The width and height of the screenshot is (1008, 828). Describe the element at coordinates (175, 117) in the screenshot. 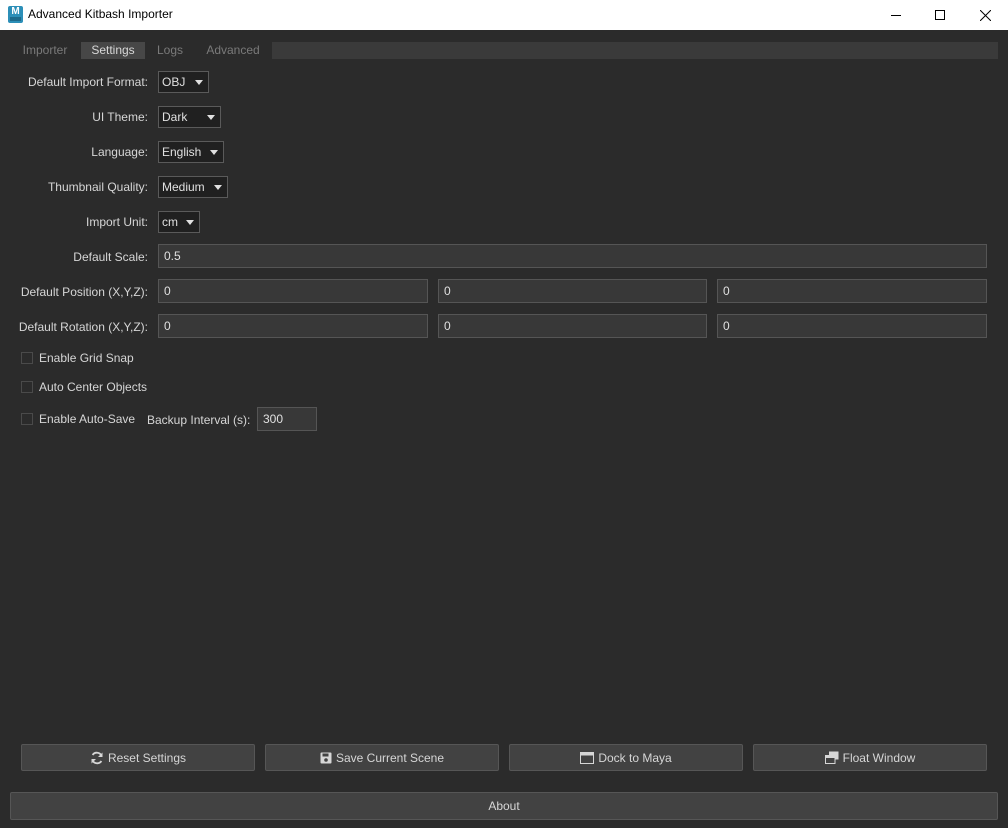

I see `ui-theme-value: Dark` at that location.